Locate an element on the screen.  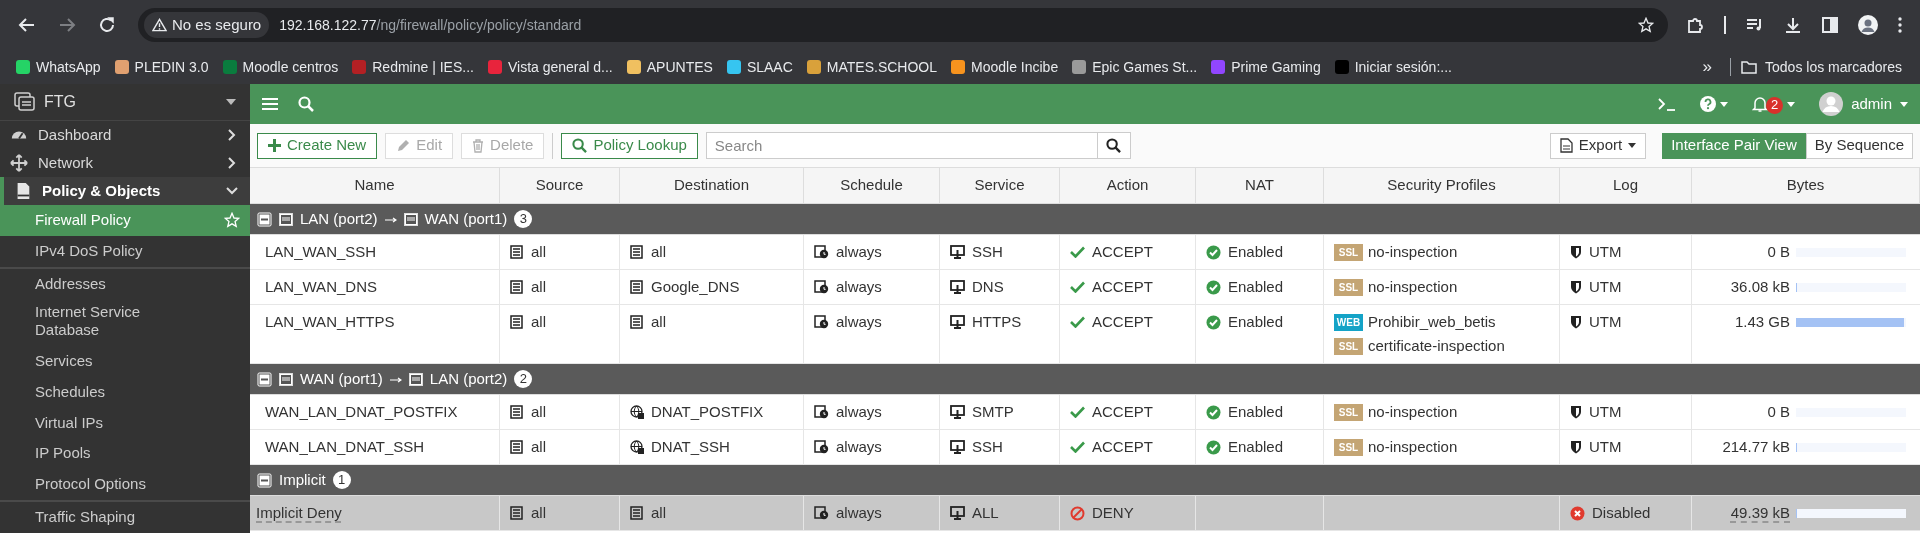
puzzle-icon is located at coordinates (1695, 25).